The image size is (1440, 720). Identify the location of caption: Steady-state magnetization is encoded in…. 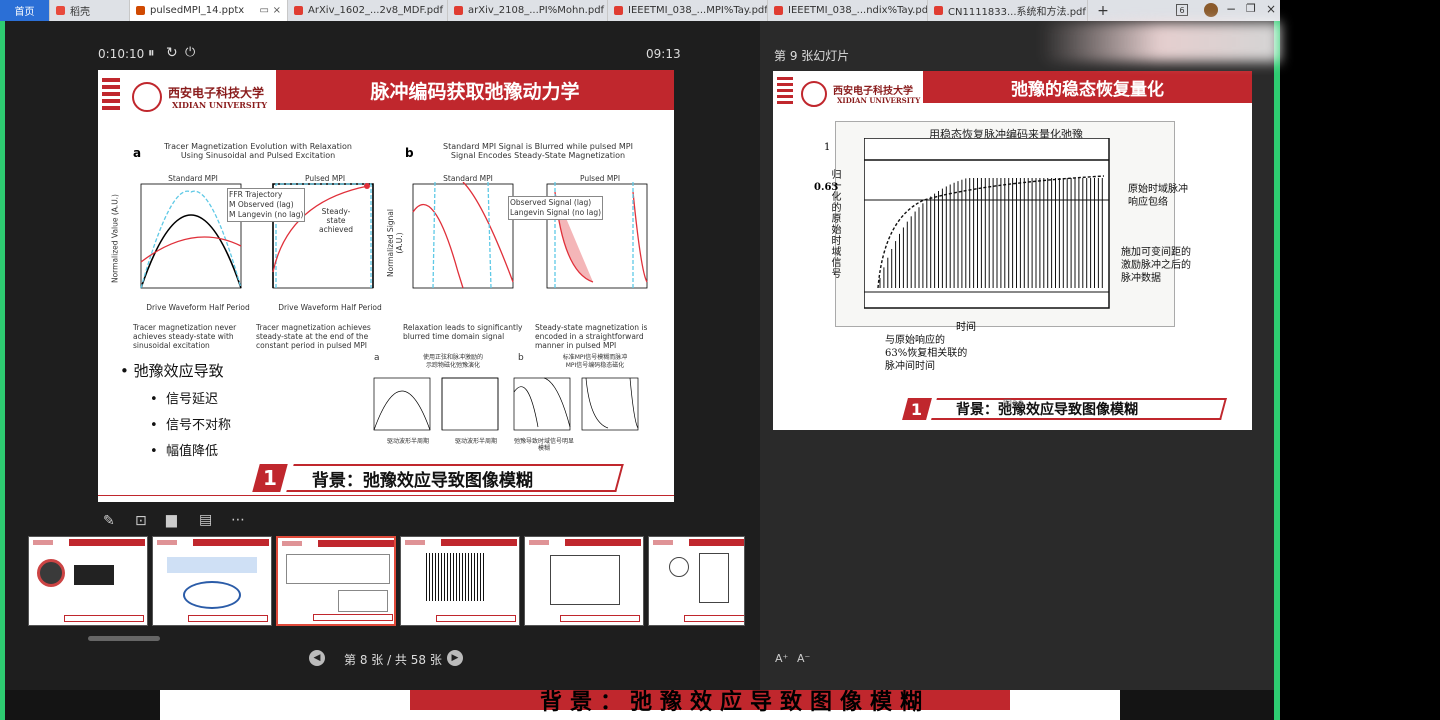
(591, 336).